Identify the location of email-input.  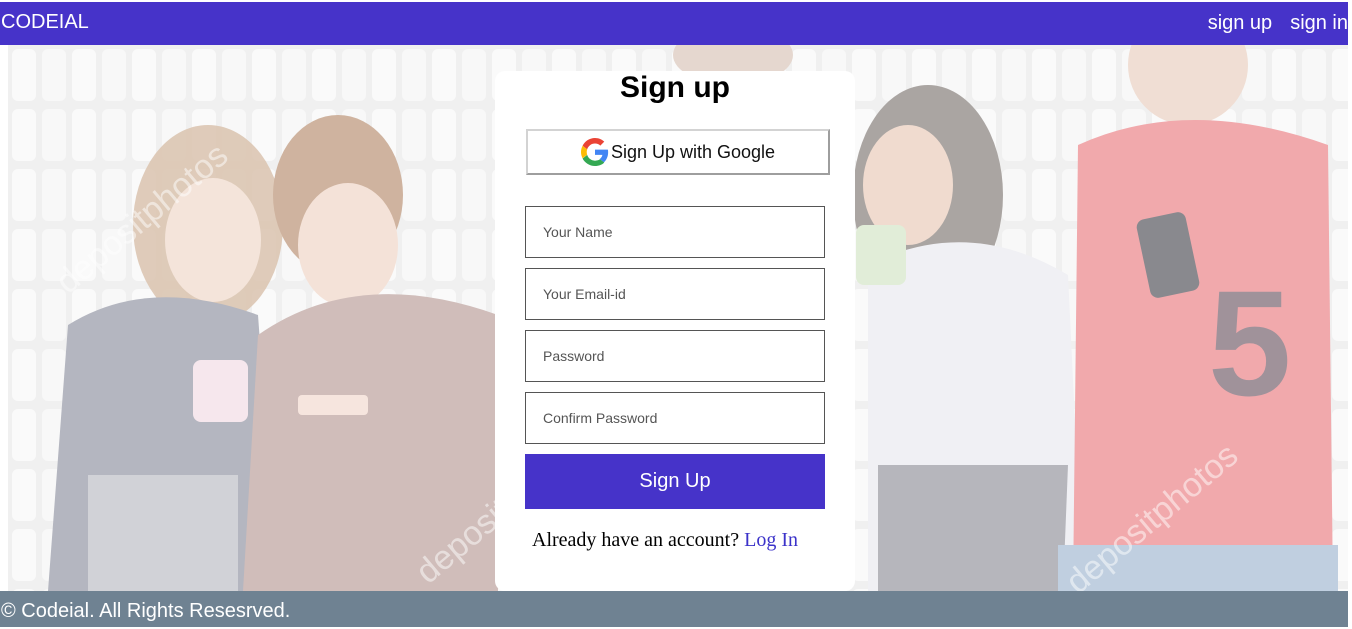
(675, 294).